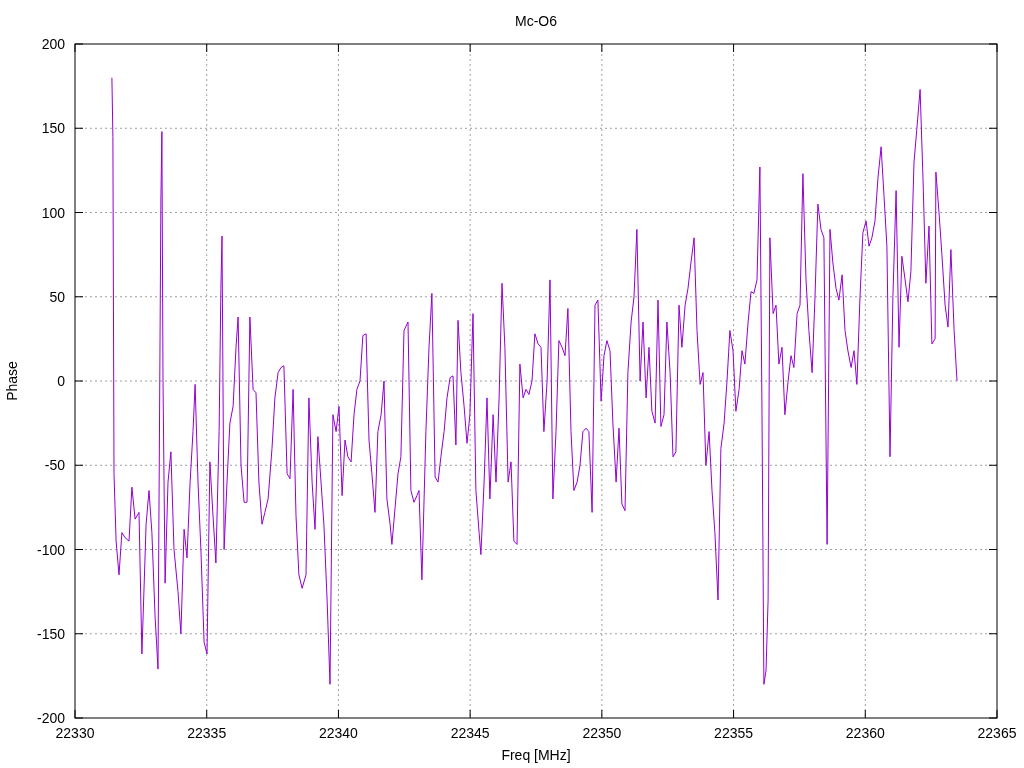 Image resolution: width=1024 pixels, height=768 pixels. Describe the element at coordinates (53, 128) in the screenshot. I see `tick-label: 150` at that location.